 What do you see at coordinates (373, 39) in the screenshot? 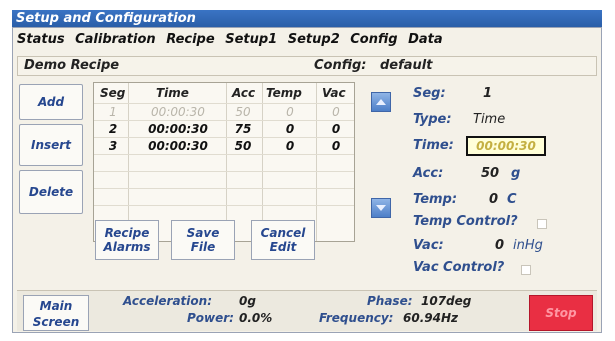
I see `tab-config: Config` at bounding box center [373, 39].